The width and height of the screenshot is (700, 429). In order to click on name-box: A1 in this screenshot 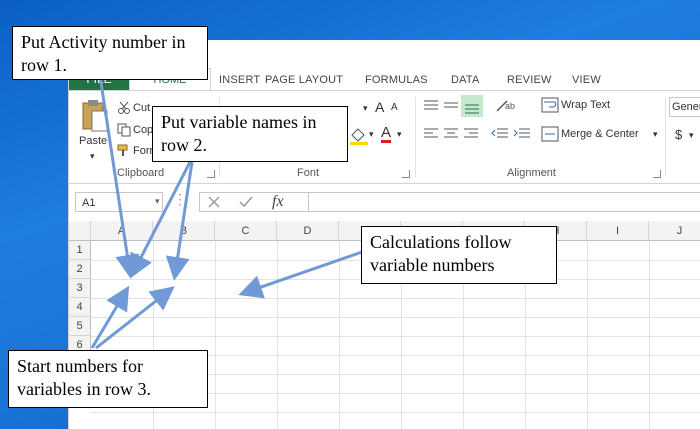, I will do `click(119, 202)`.